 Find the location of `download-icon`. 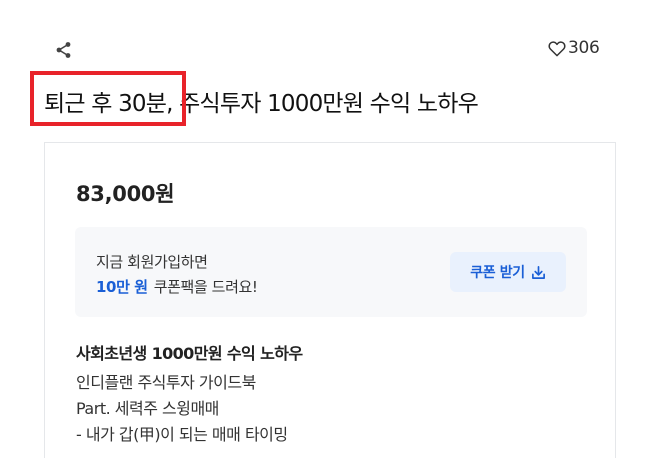

download-icon is located at coordinates (538, 272).